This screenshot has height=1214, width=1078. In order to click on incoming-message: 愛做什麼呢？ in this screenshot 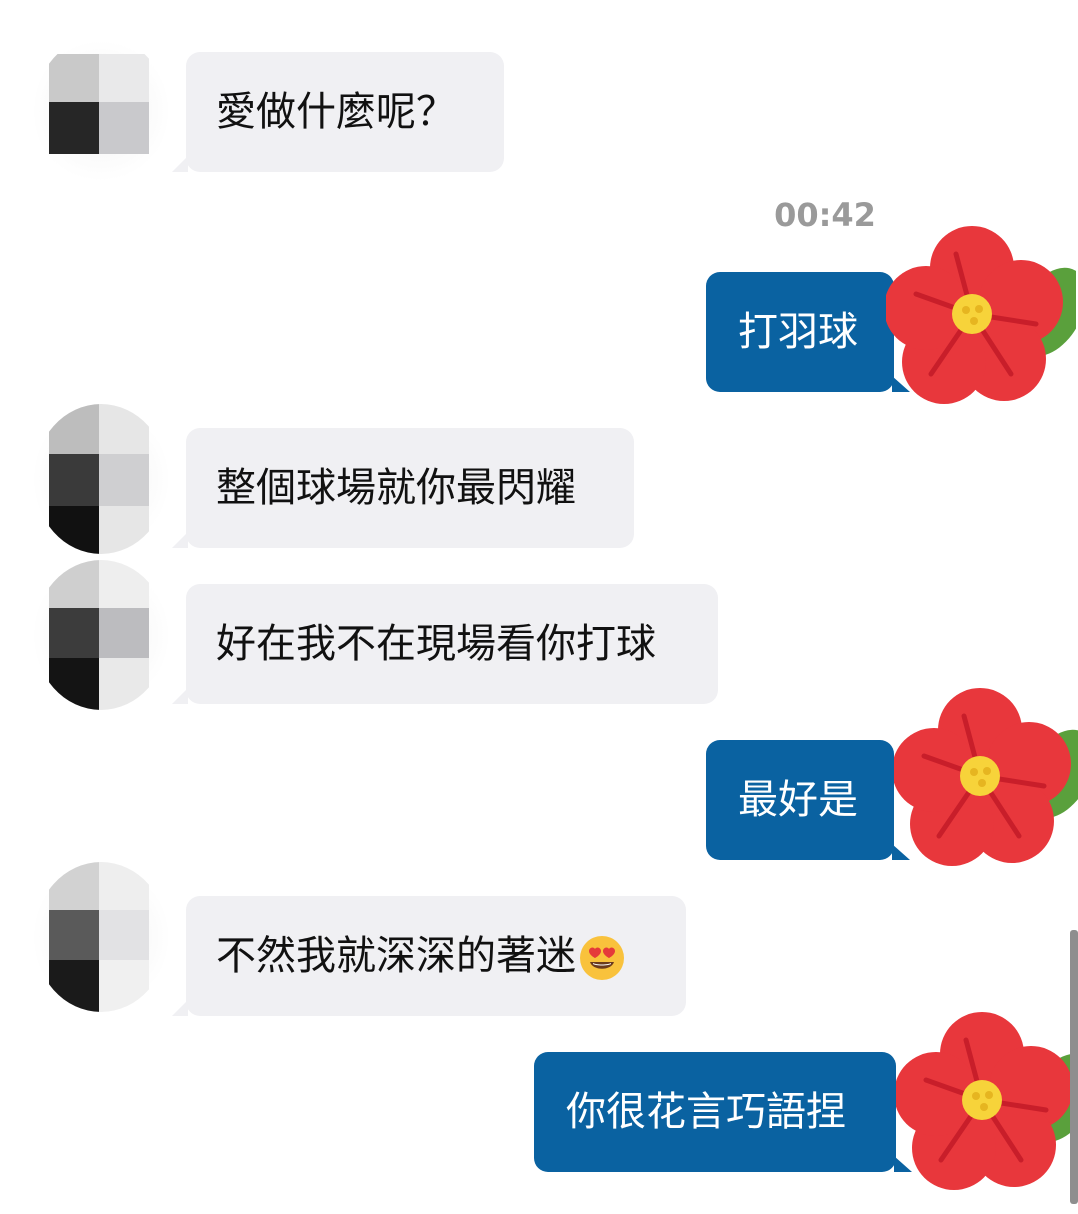, I will do `click(338, 112)`.